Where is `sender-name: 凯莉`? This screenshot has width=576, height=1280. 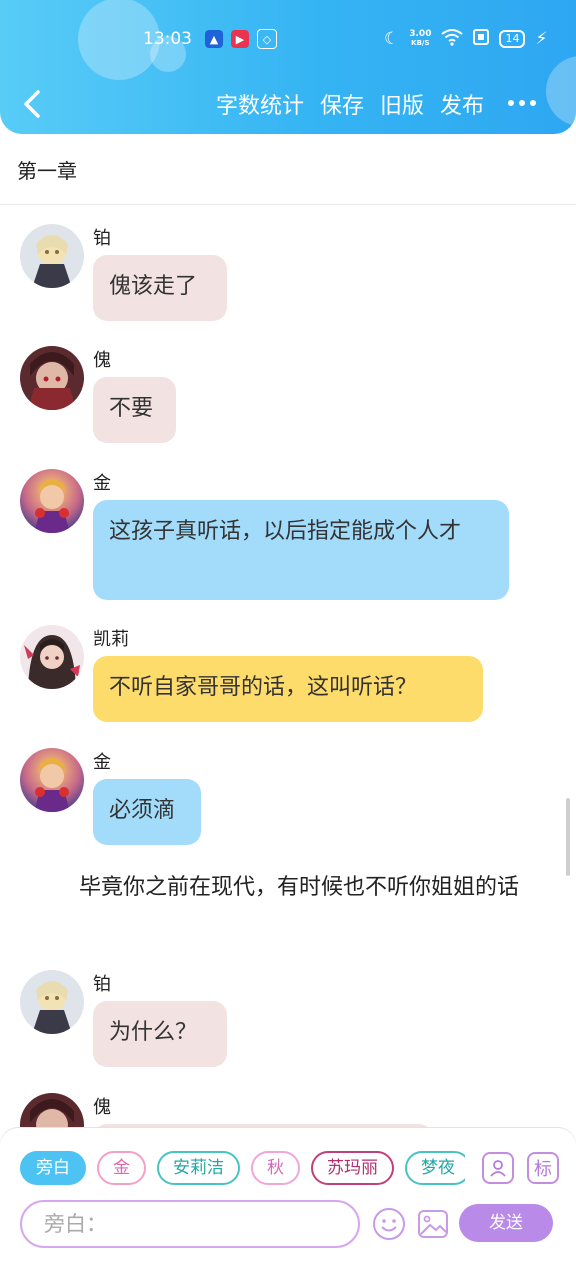
sender-name: 凯莉 is located at coordinates (111, 639).